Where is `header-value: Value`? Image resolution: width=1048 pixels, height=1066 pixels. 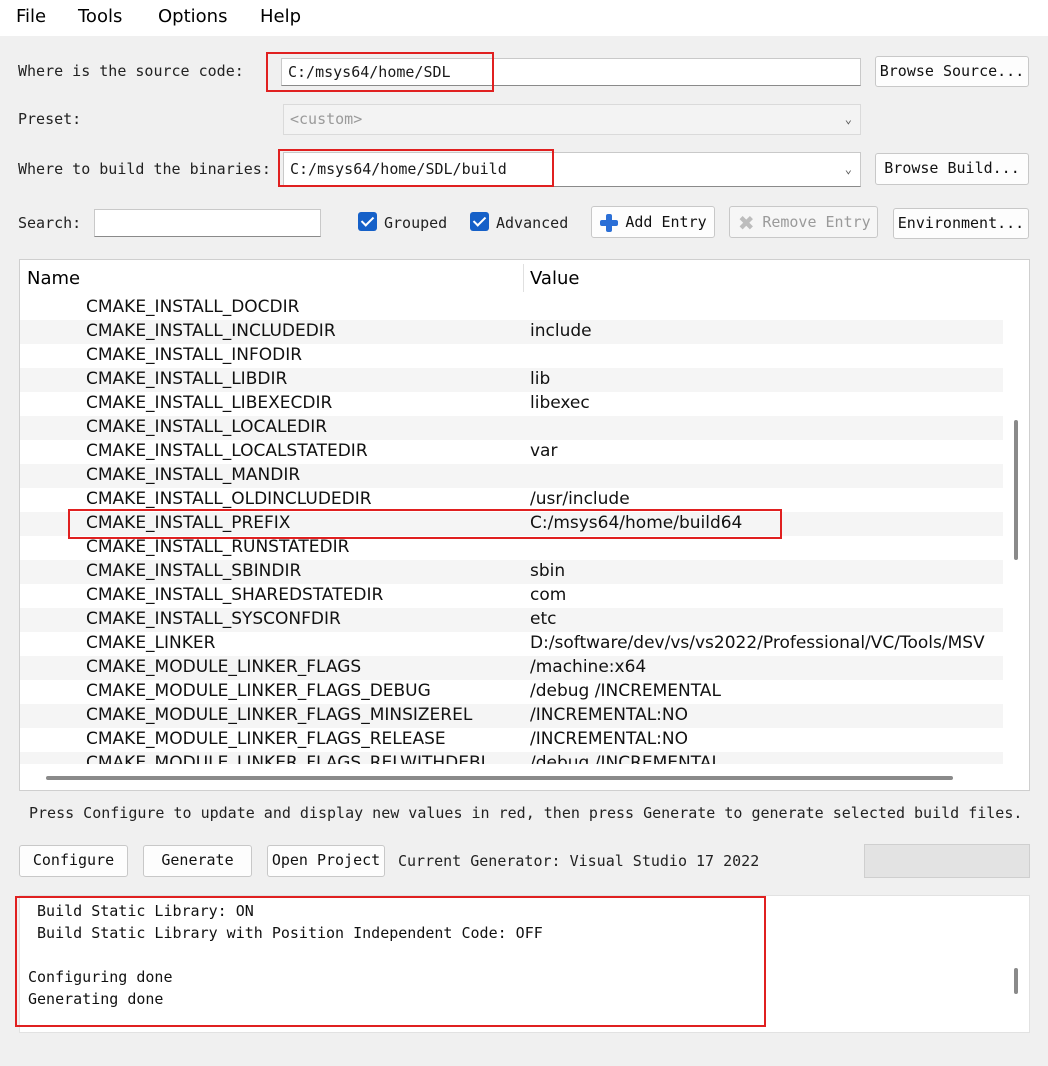
header-value: Value is located at coordinates (554, 278).